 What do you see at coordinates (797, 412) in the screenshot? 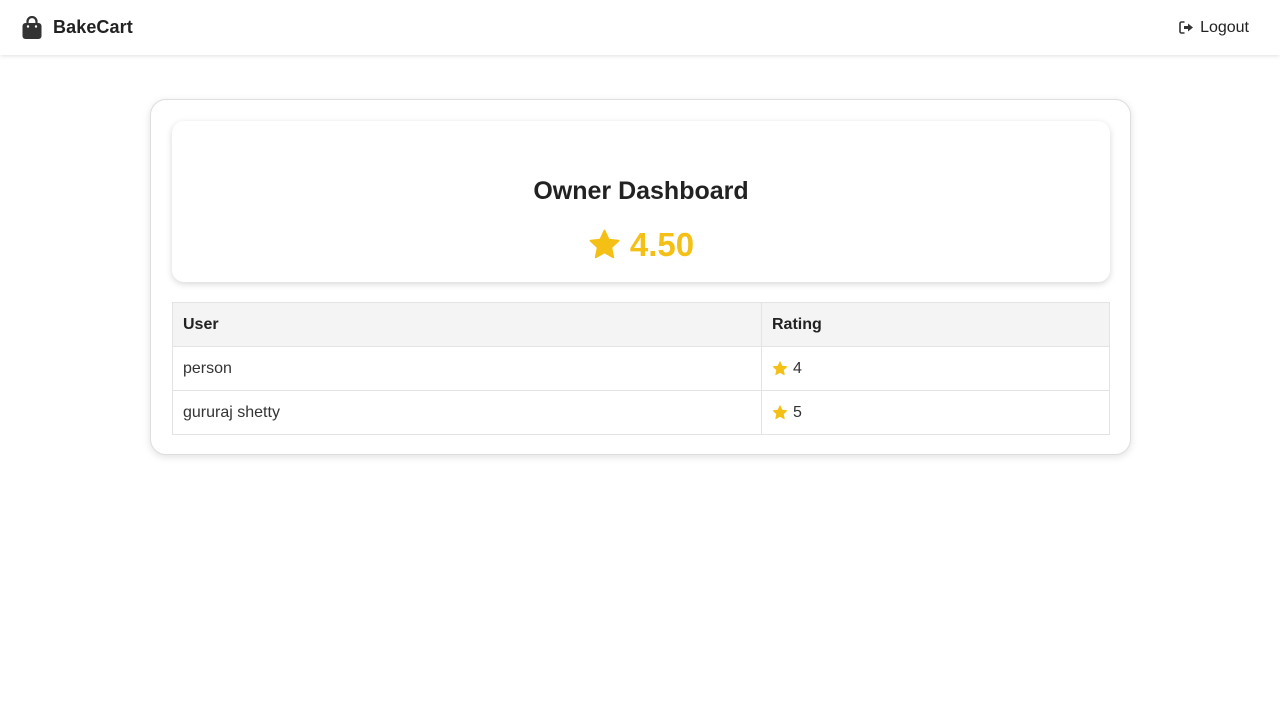
I see `rating-value: 5` at bounding box center [797, 412].